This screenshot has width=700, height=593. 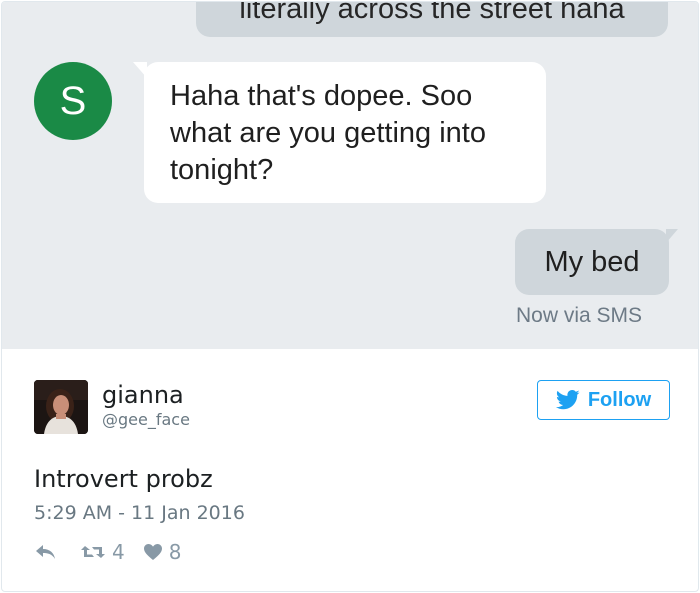 I want to click on reply-icon, so click(x=45, y=552).